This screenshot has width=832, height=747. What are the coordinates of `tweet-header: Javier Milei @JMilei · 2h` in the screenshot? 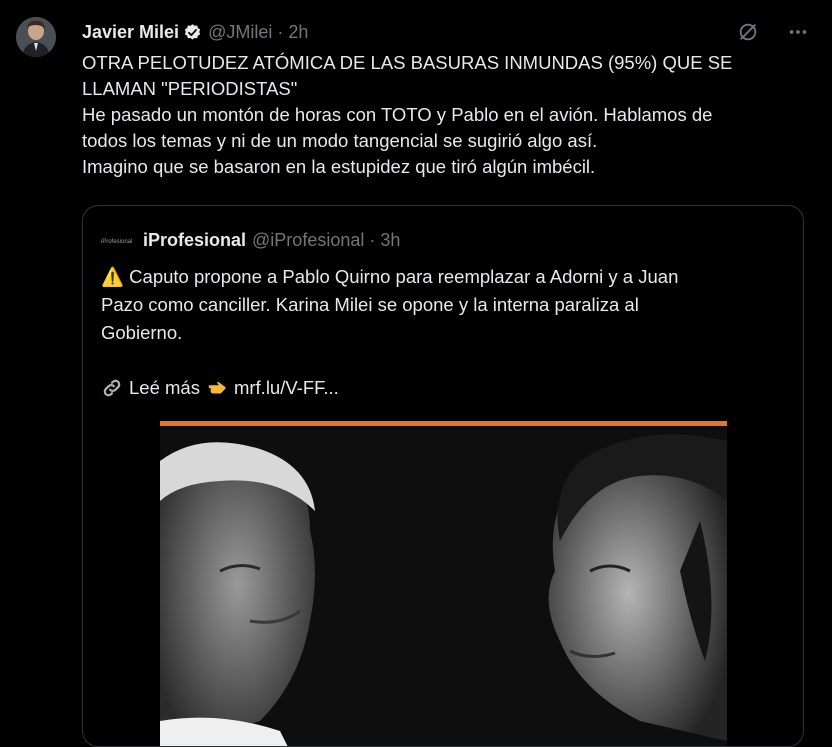 It's located at (195, 32).